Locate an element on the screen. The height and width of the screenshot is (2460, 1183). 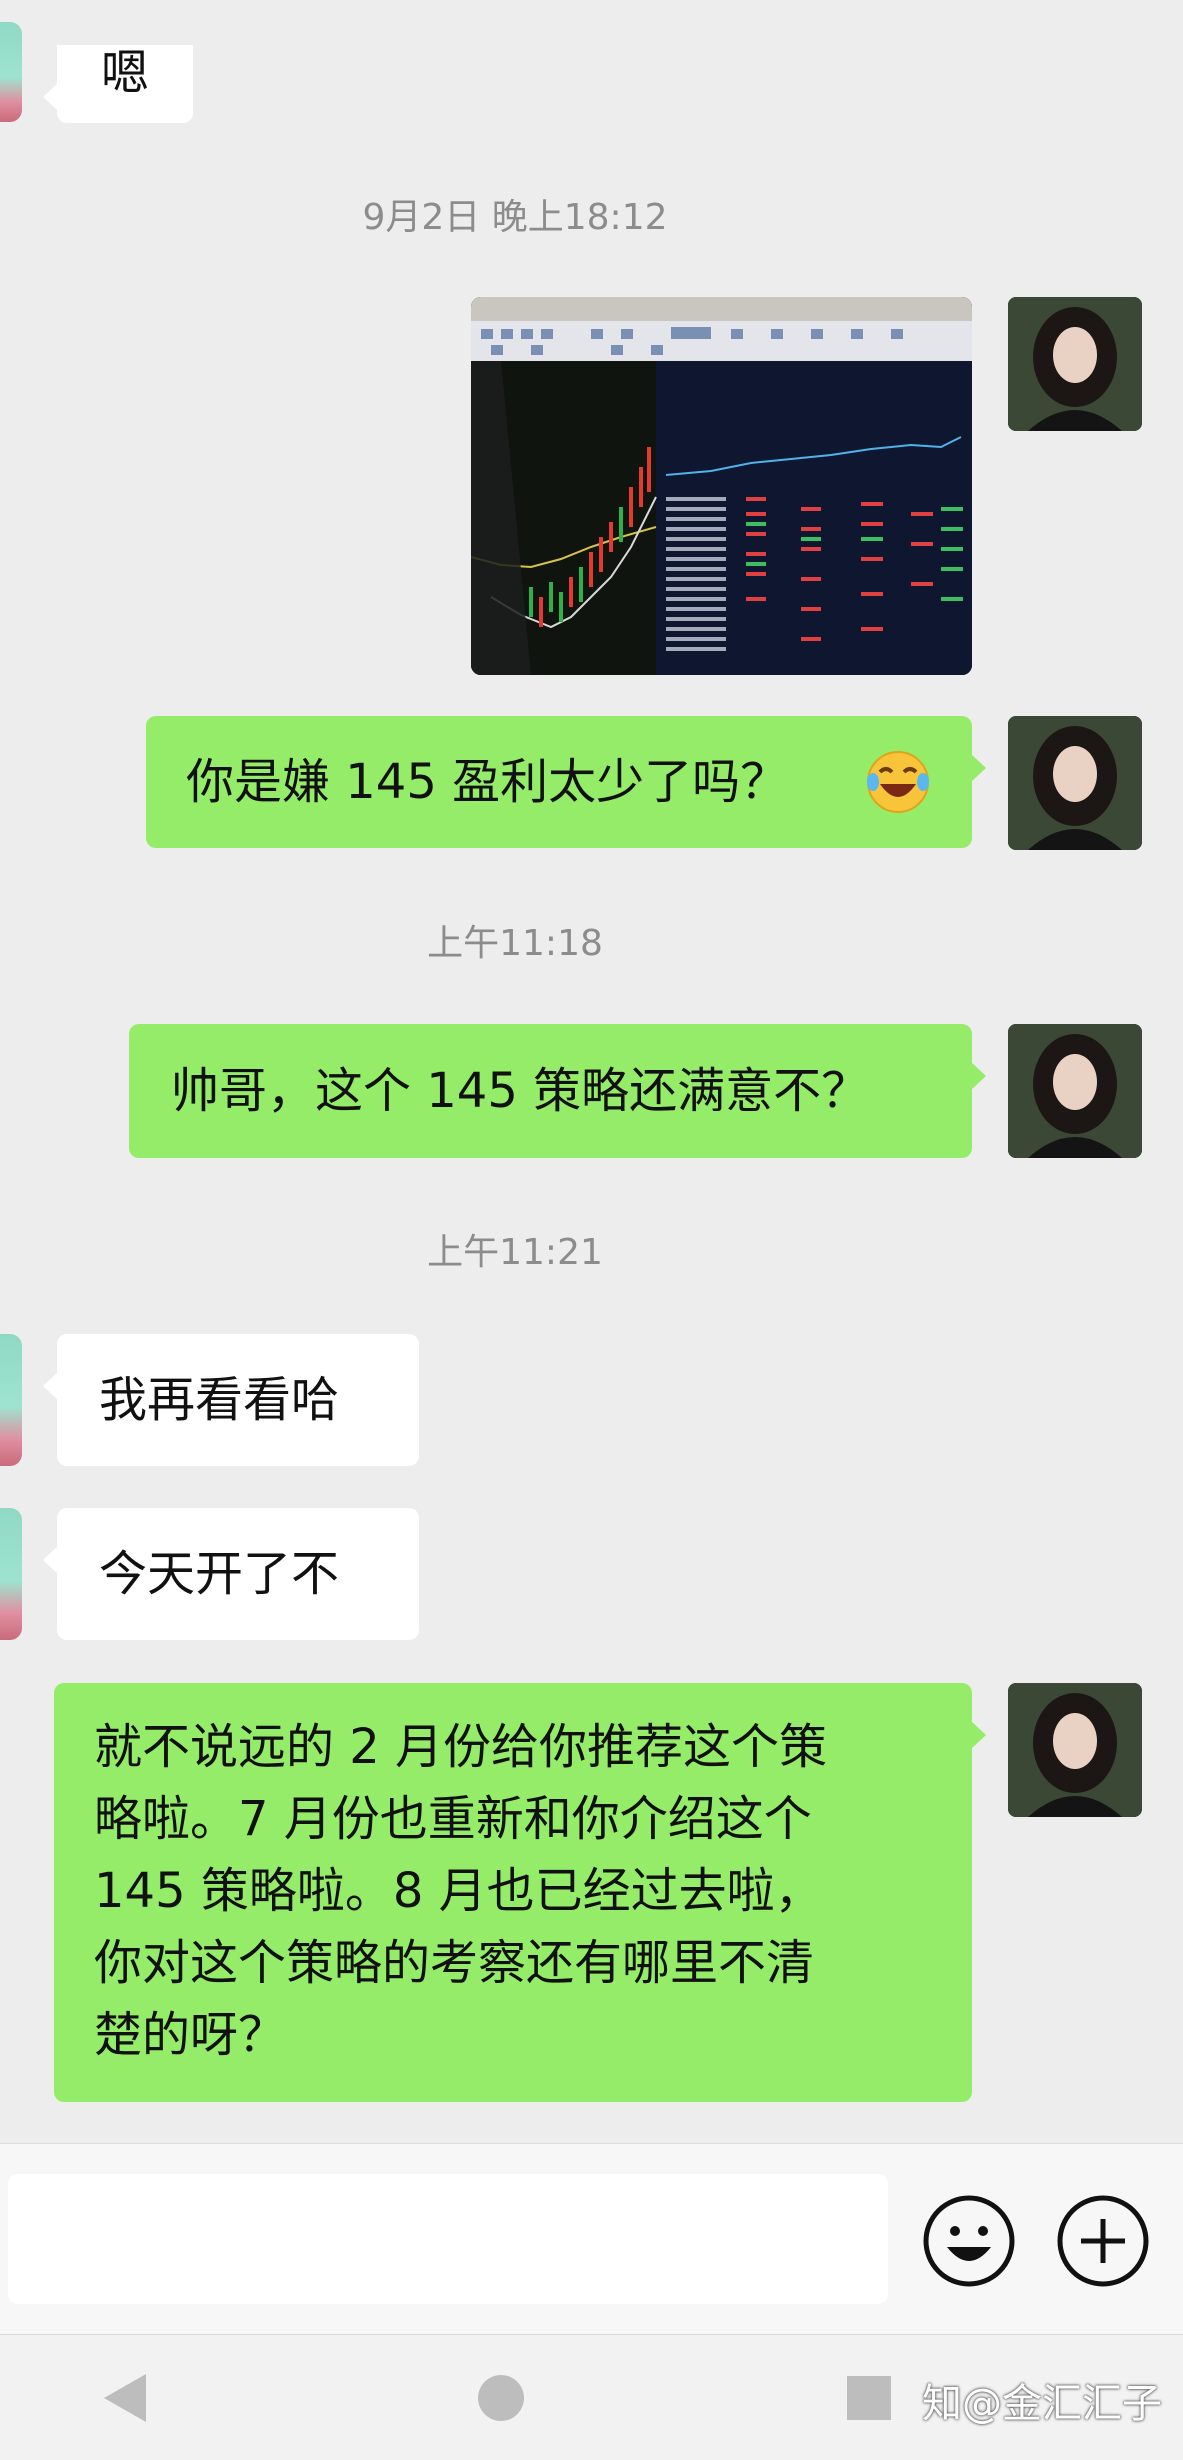
message-text-line: 145 策略啦。8 月也已经过去啦， is located at coordinates (458, 1891).